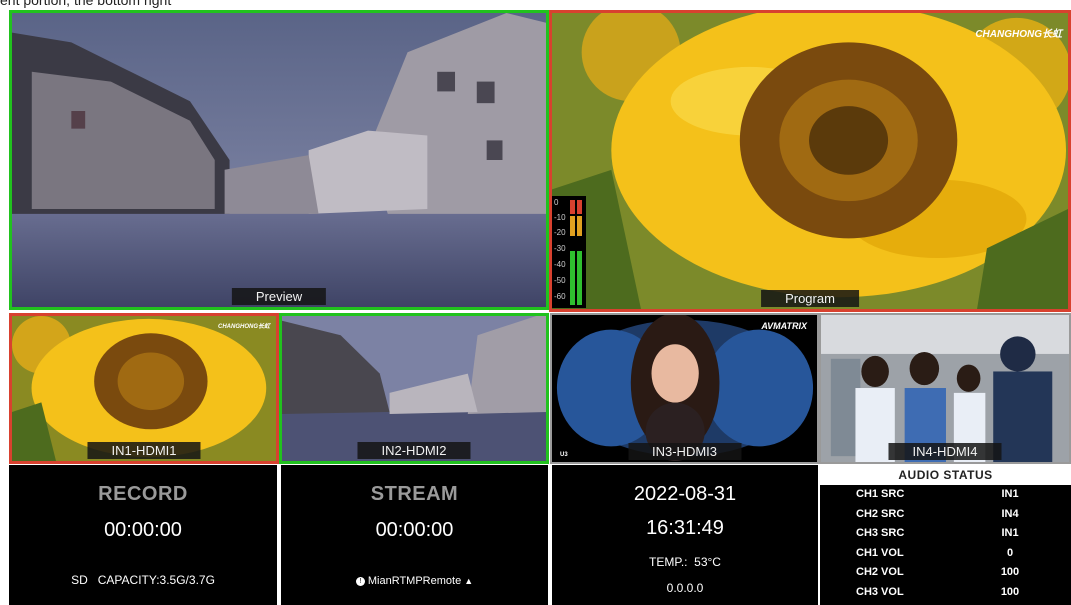  I want to click on audio-vu-meter: 0 -10 -20 -30 -40 -50 -60, so click(569, 252).